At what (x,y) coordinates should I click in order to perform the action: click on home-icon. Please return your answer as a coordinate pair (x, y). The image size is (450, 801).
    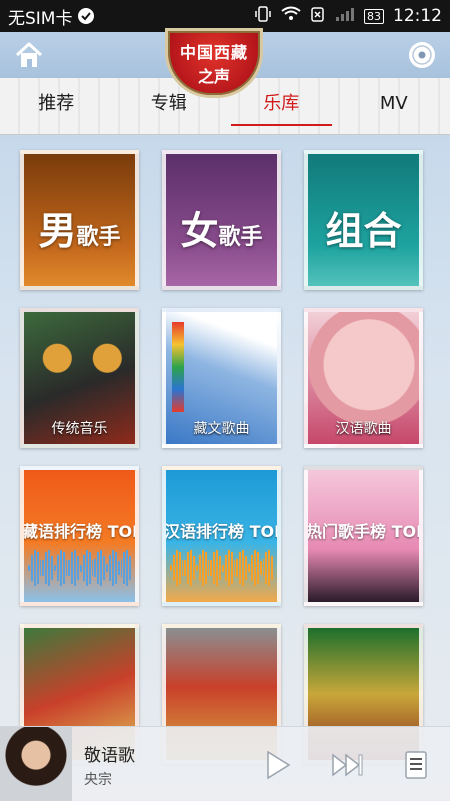
    Looking at the image, I should click on (29, 55).